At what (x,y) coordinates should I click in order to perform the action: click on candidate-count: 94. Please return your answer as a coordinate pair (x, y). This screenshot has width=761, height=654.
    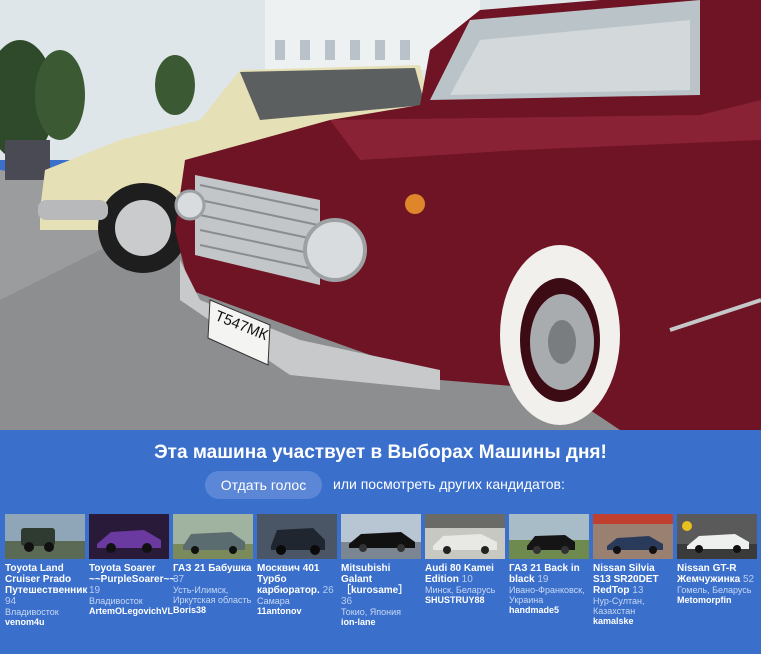
    Looking at the image, I should click on (11, 601).